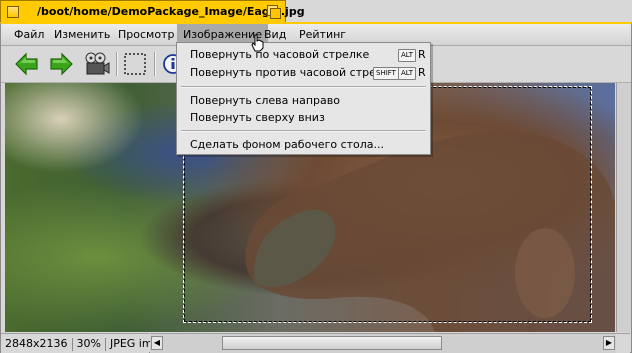 This screenshot has width=632, height=353. I want to click on window-title-tab: /boot/home/DemoPackage_Image/Eagle.jpg, so click(152, 11).